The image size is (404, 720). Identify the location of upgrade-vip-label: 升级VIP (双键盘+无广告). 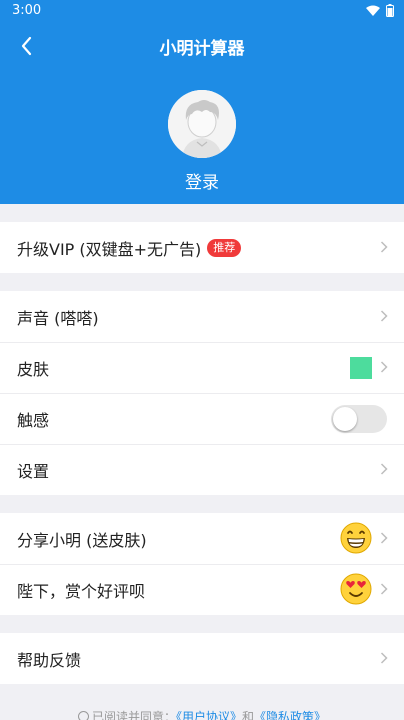
(109, 249).